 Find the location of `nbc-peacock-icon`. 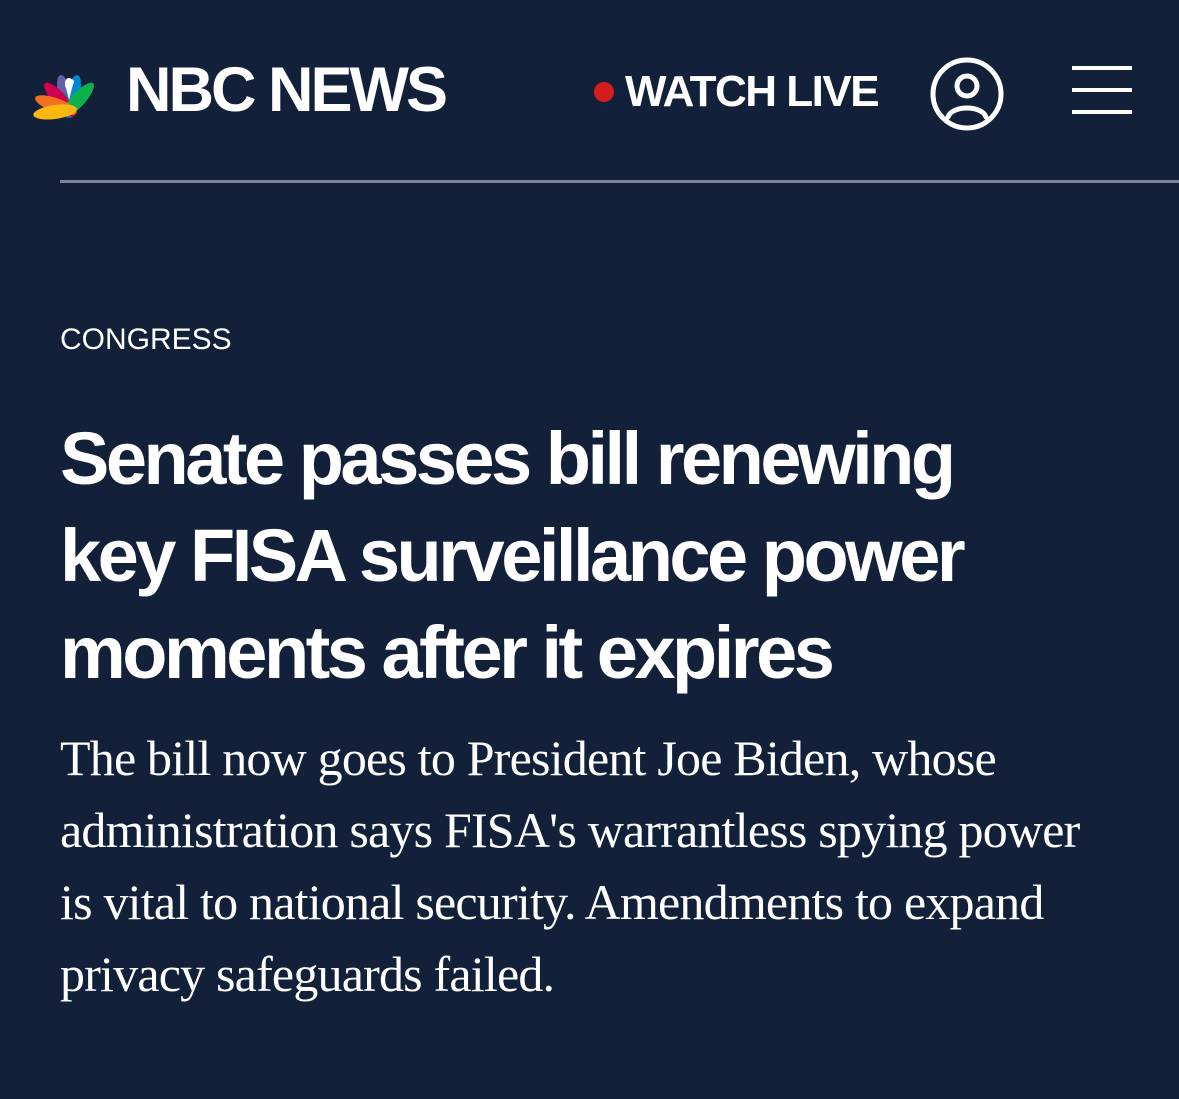

nbc-peacock-icon is located at coordinates (63, 97).